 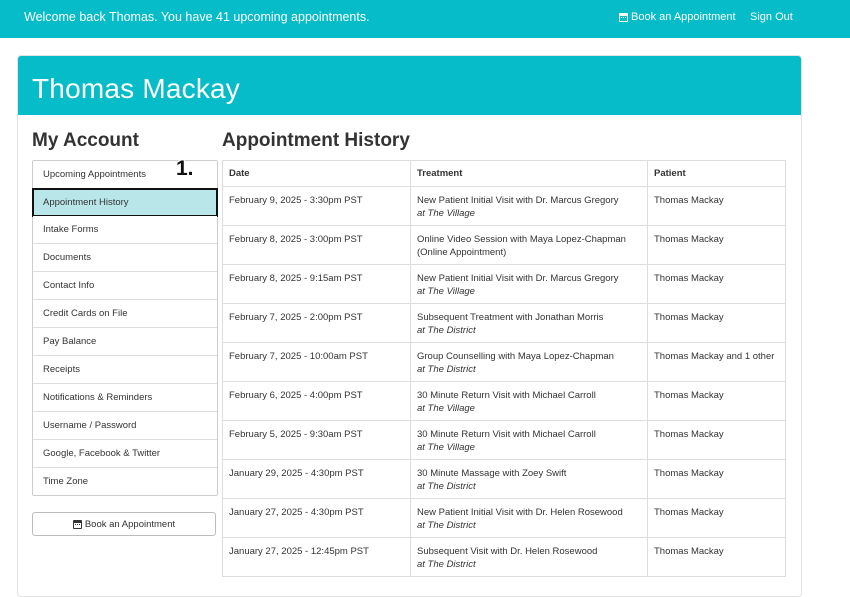 What do you see at coordinates (125, 426) in the screenshot?
I see `nav-item-username-password: Username / Password` at bounding box center [125, 426].